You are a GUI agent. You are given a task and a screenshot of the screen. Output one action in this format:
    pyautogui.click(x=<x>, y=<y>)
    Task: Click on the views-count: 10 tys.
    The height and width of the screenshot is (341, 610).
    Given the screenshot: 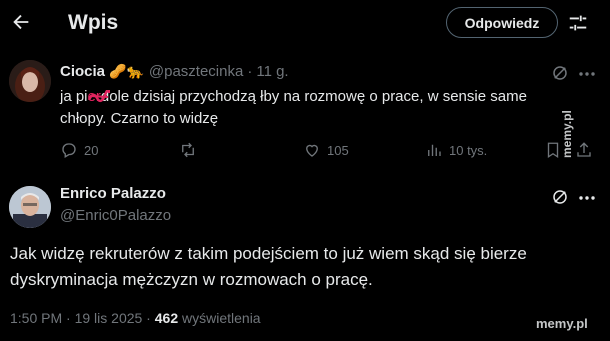 What is the action you would take?
    pyautogui.click(x=468, y=150)
    